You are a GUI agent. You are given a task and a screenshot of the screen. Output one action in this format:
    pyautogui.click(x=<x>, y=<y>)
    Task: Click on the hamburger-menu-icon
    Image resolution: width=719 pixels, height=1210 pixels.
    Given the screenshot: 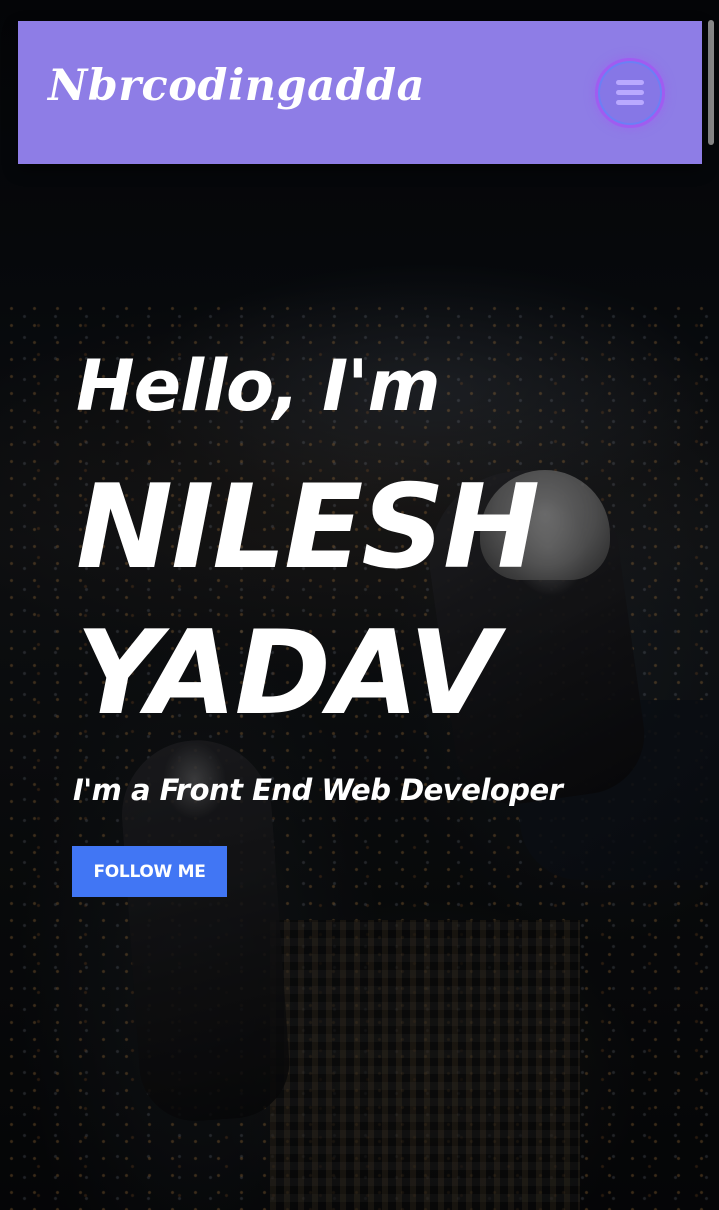 What is the action you would take?
    pyautogui.click(x=630, y=93)
    